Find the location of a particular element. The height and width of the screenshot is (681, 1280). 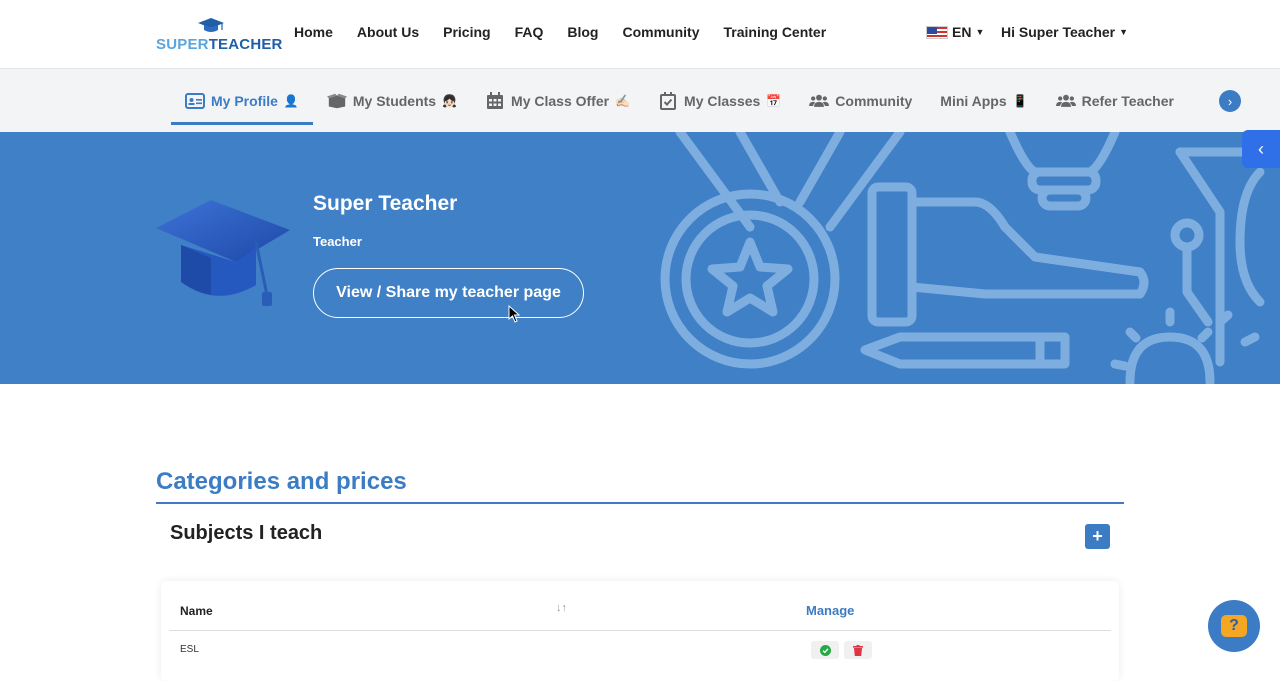

tab-label: My Classes is located at coordinates (722, 100).